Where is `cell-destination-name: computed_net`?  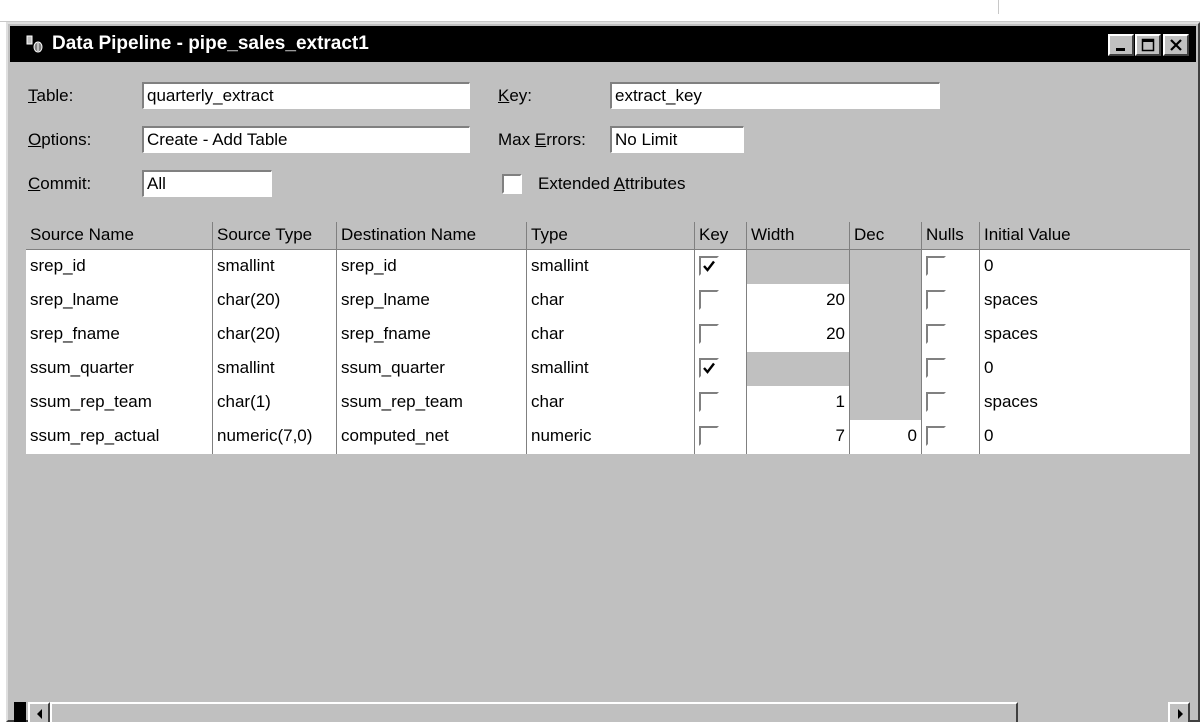
cell-destination-name: computed_net is located at coordinates (432, 437).